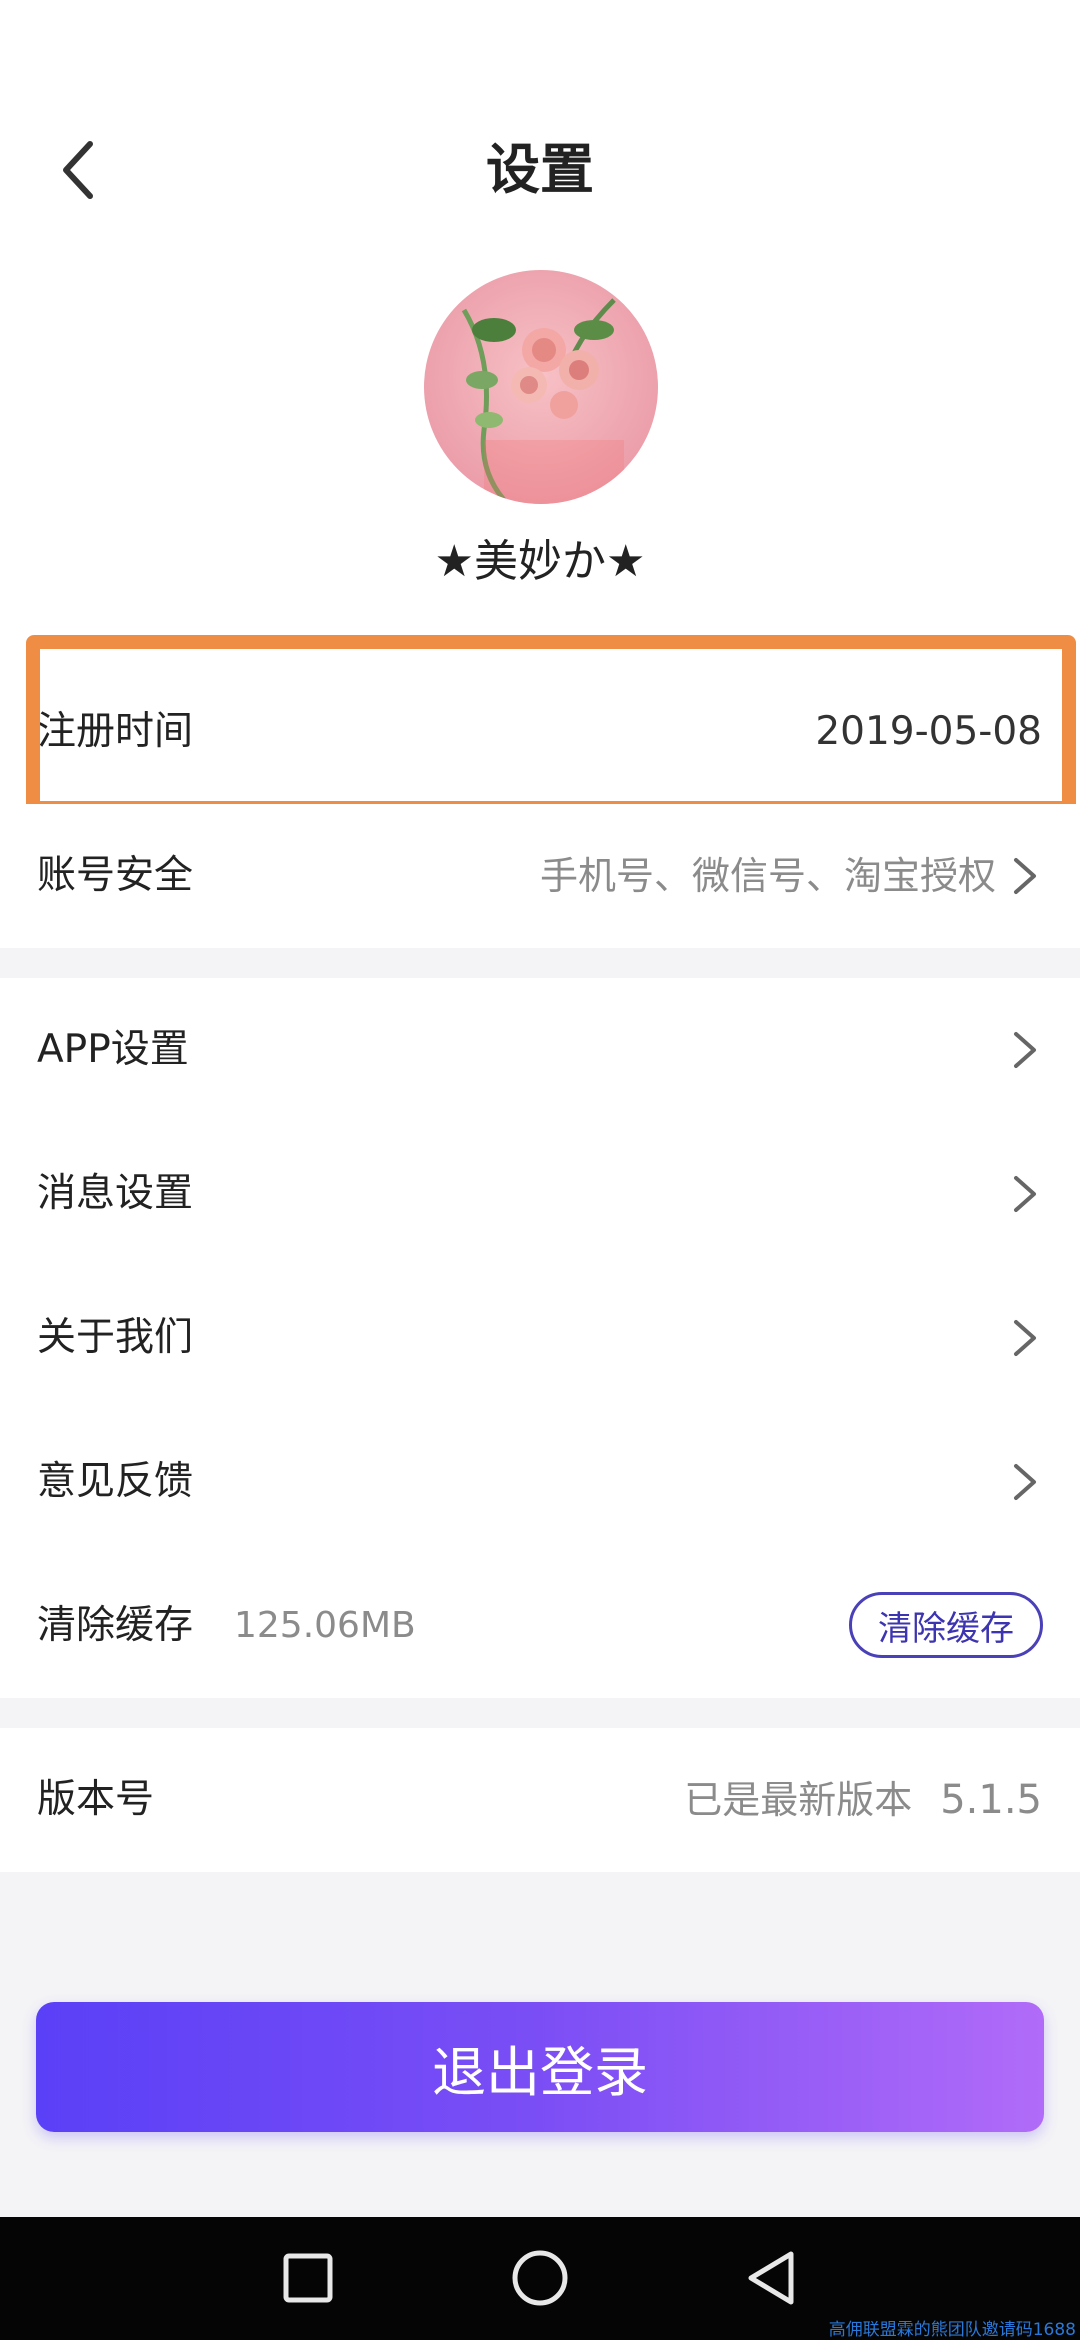 The image size is (1080, 2340). I want to click on avatar, so click(541, 387).